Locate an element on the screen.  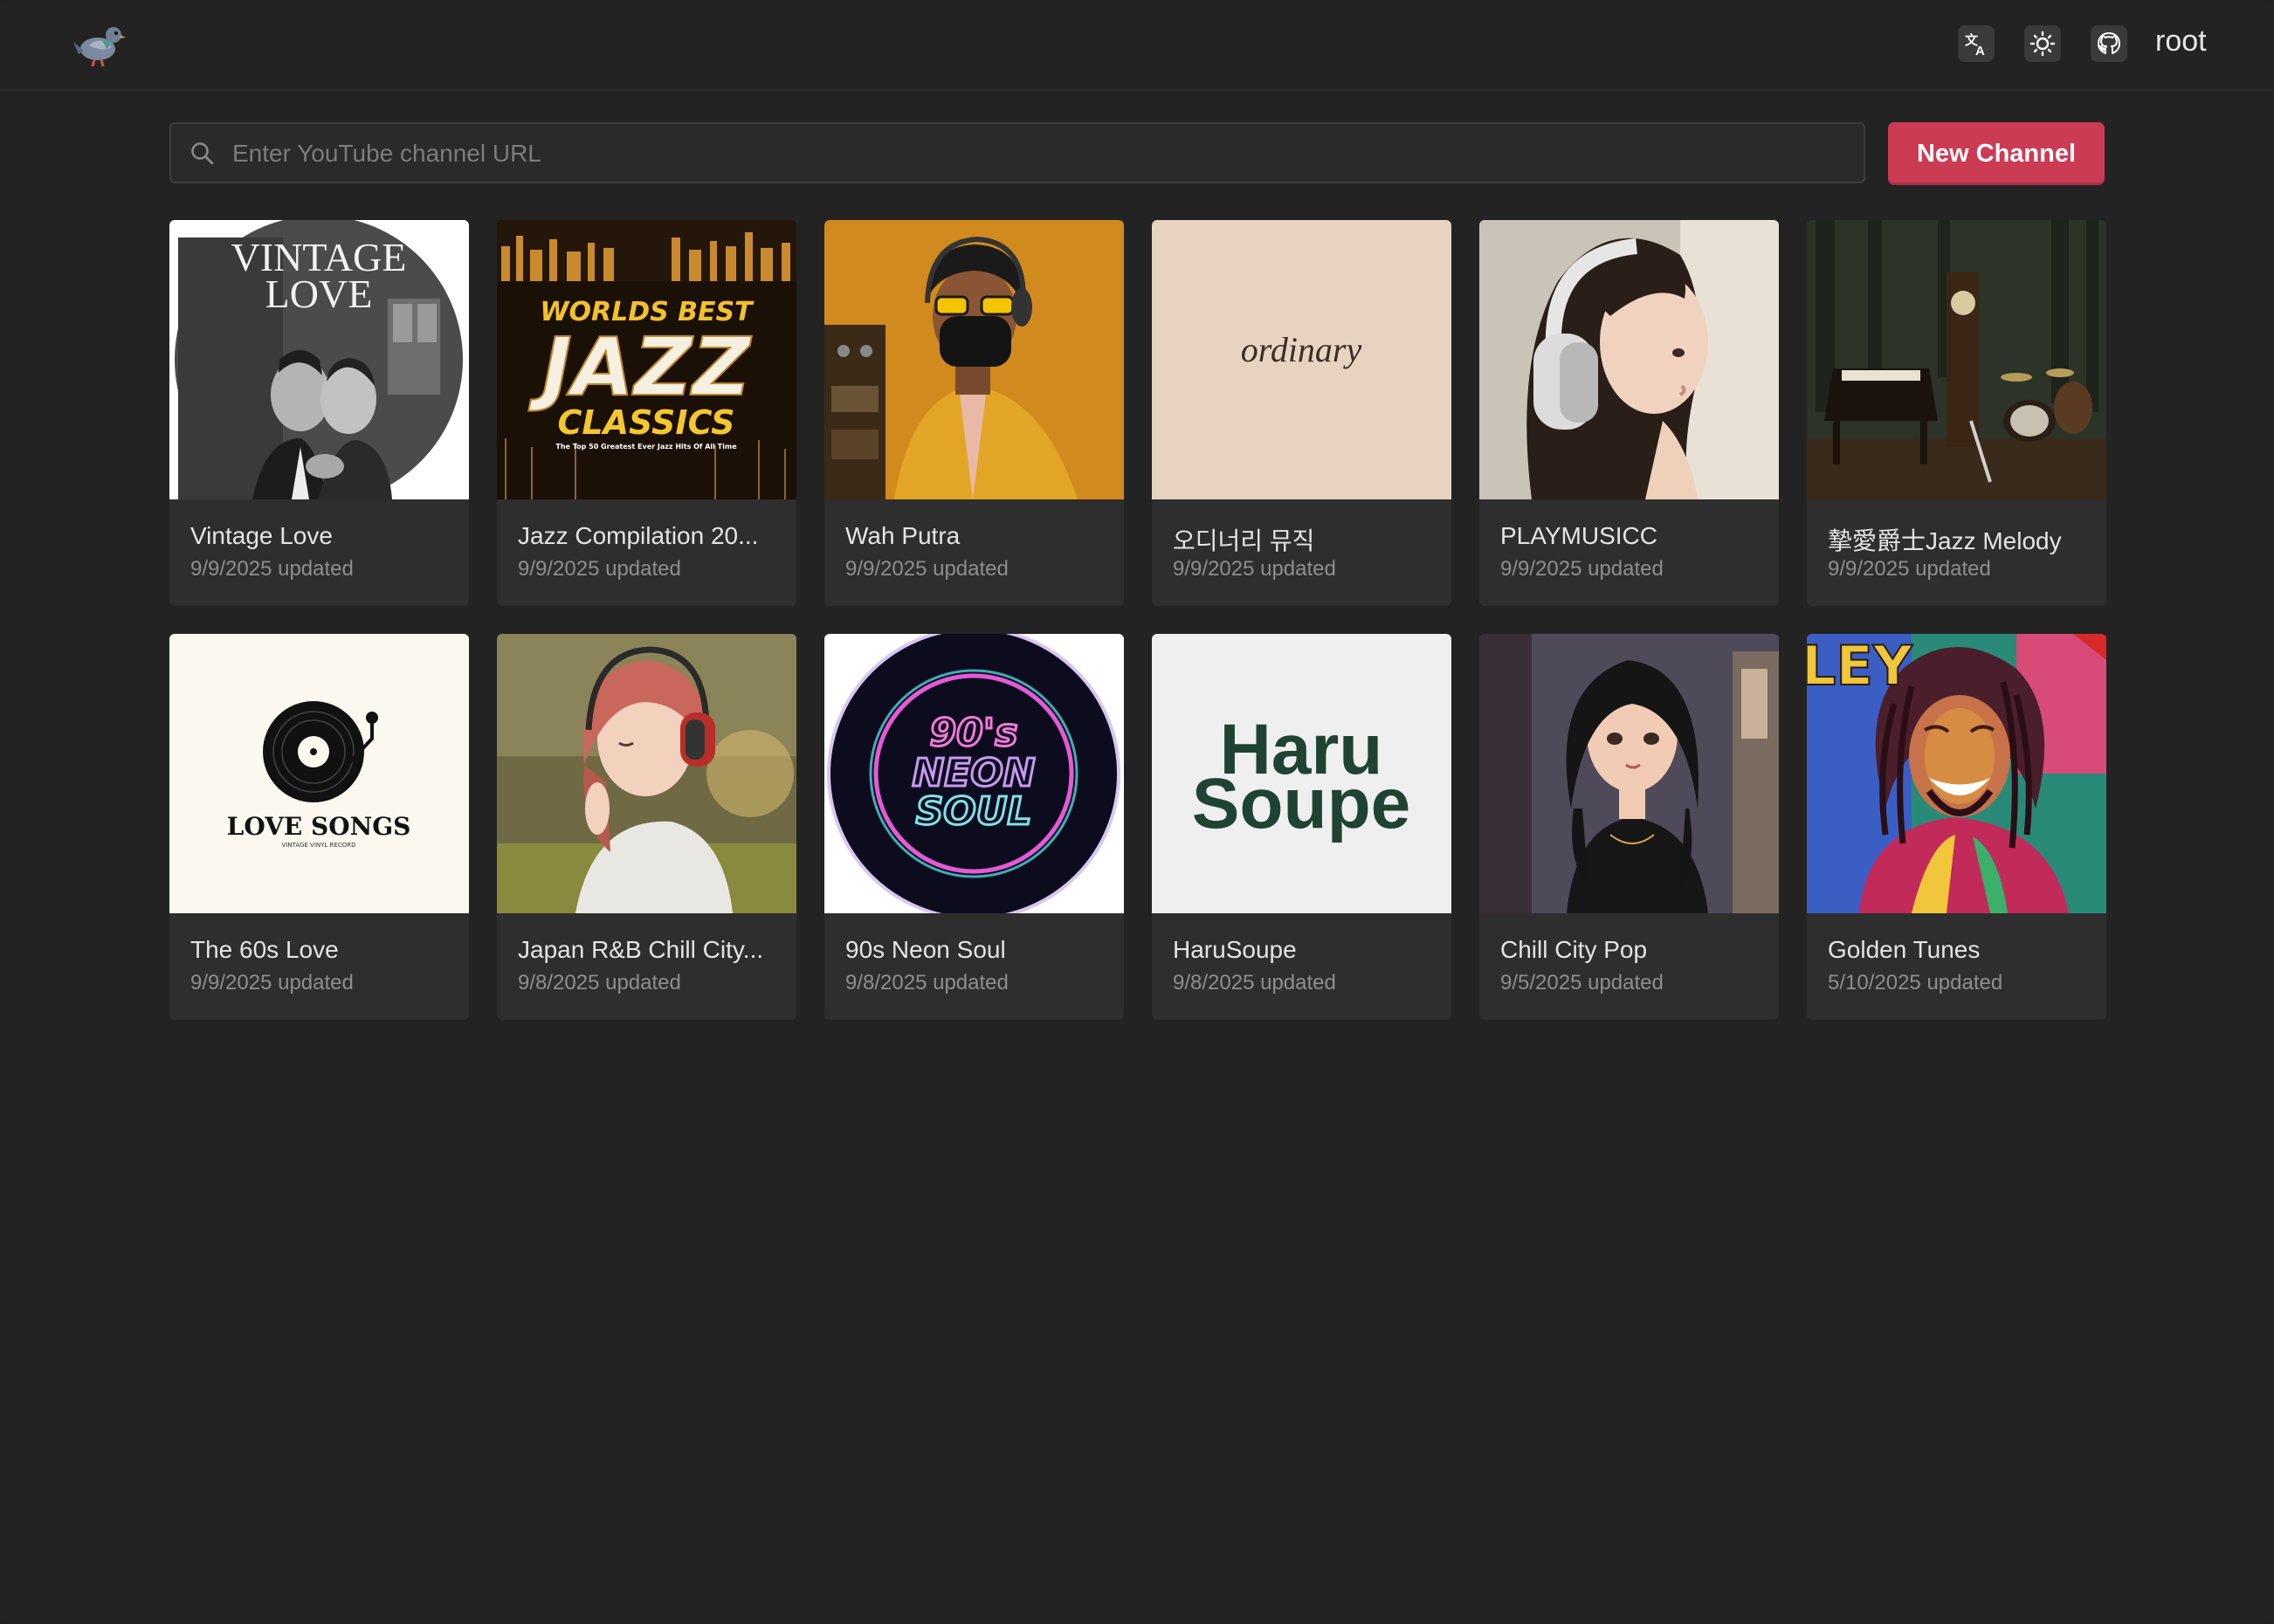
channel-updated: 9/5/2025 updated is located at coordinates (1582, 982).